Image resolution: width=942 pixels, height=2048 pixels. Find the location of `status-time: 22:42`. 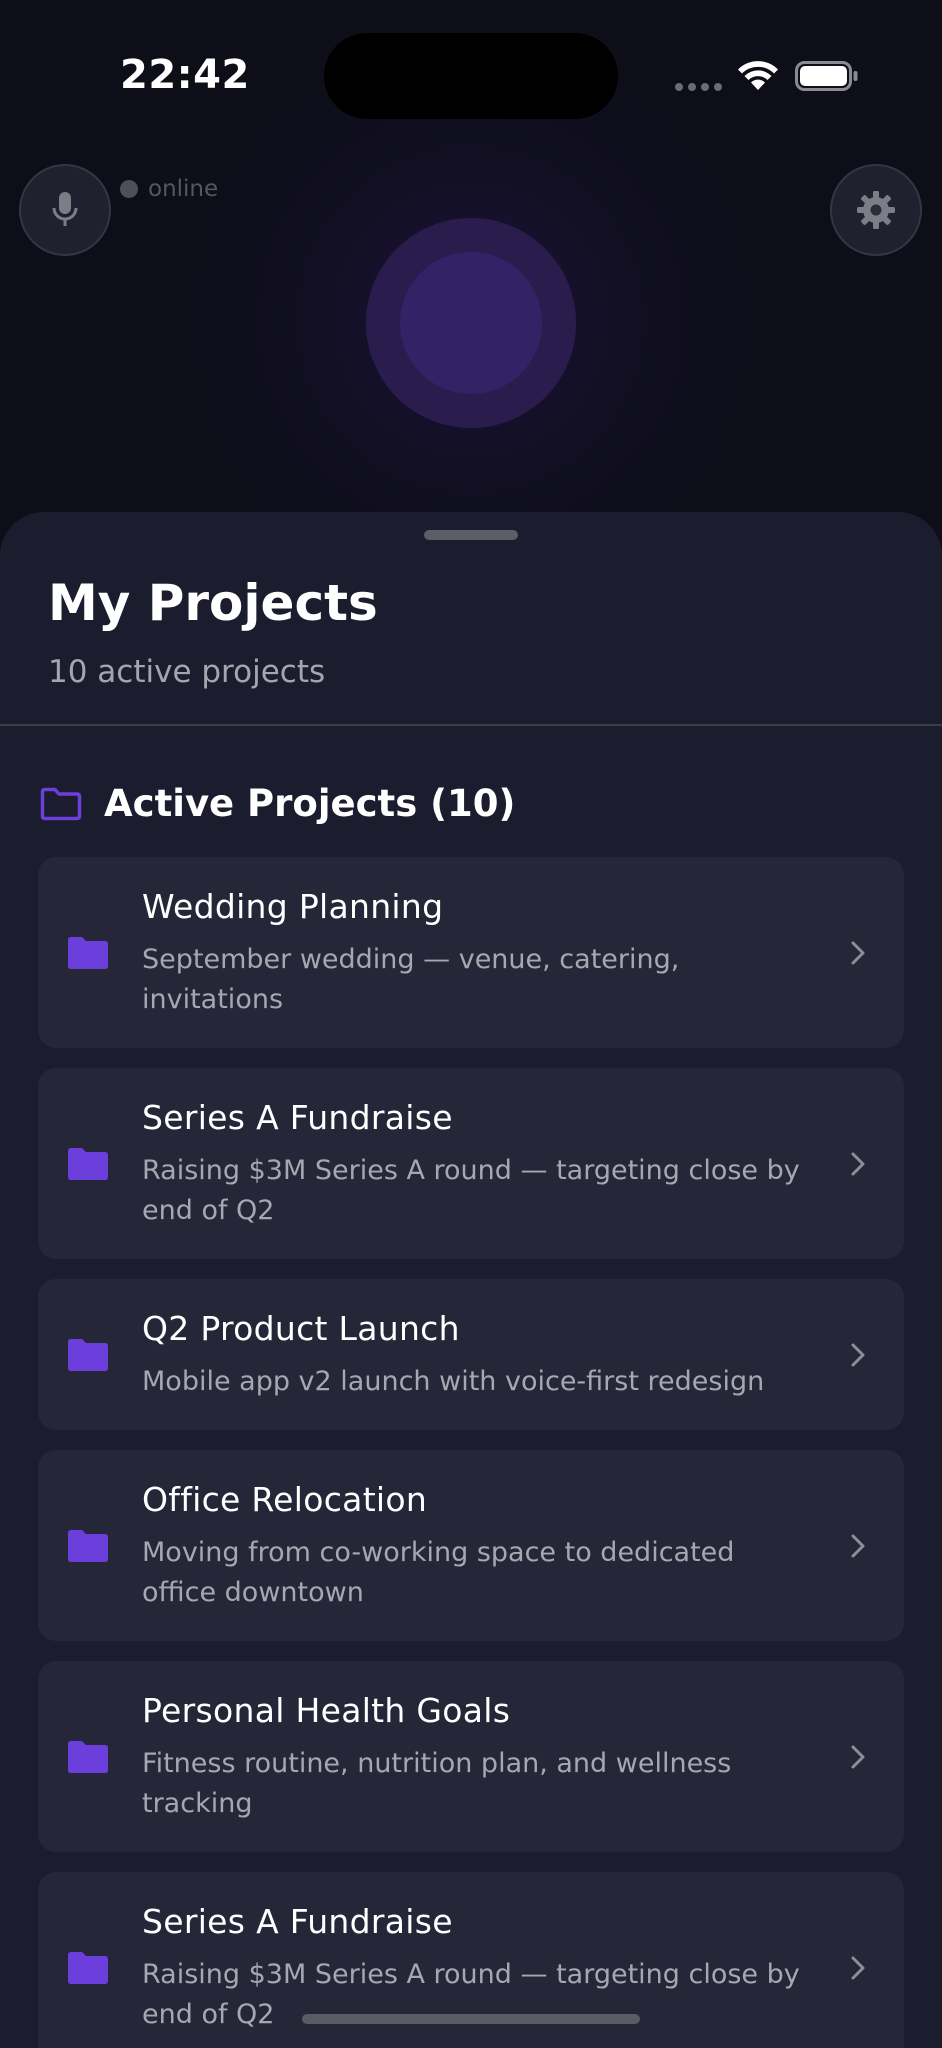

status-time: 22:42 is located at coordinates (185, 75).